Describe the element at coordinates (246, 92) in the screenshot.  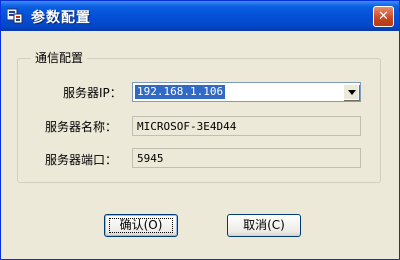
I see `server-ip-combobox: 192.168.1.106` at that location.